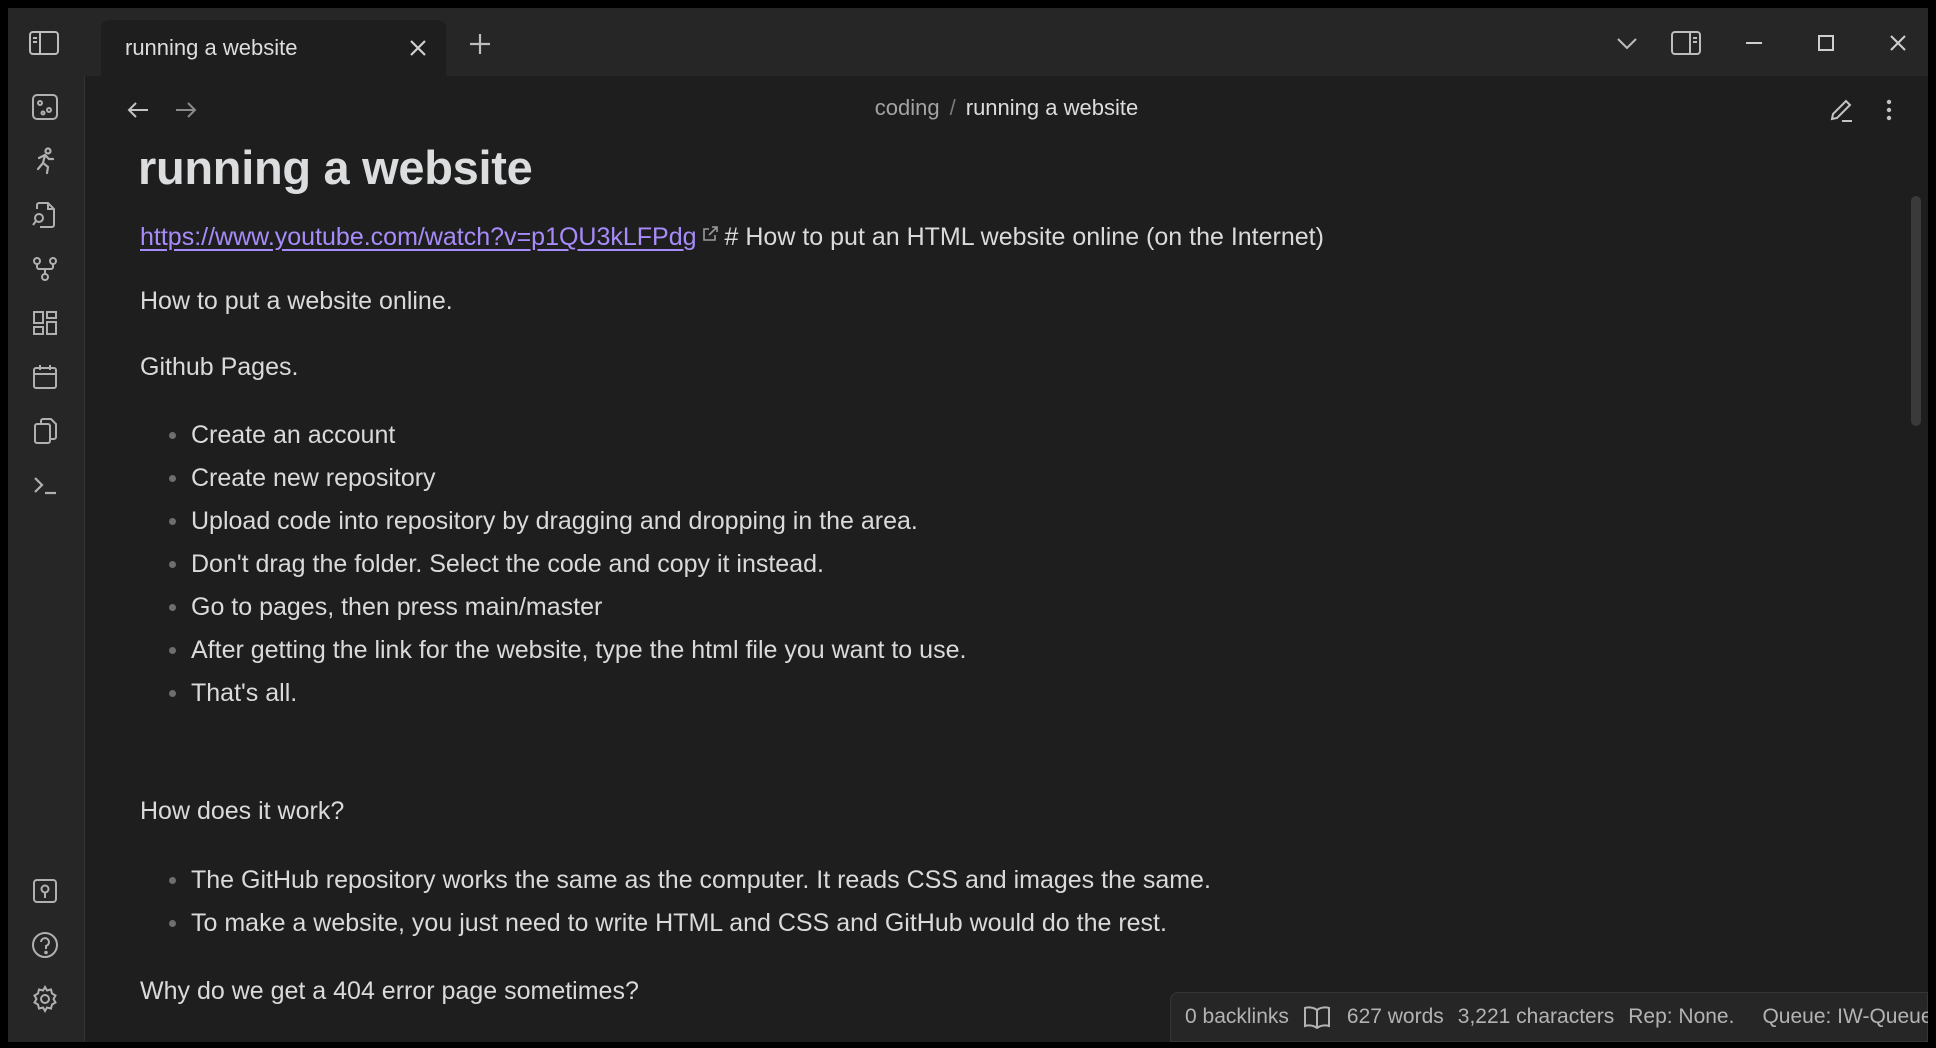 This screenshot has height=1048, width=1936. What do you see at coordinates (1898, 43) in the screenshot?
I see `window-close-icon` at bounding box center [1898, 43].